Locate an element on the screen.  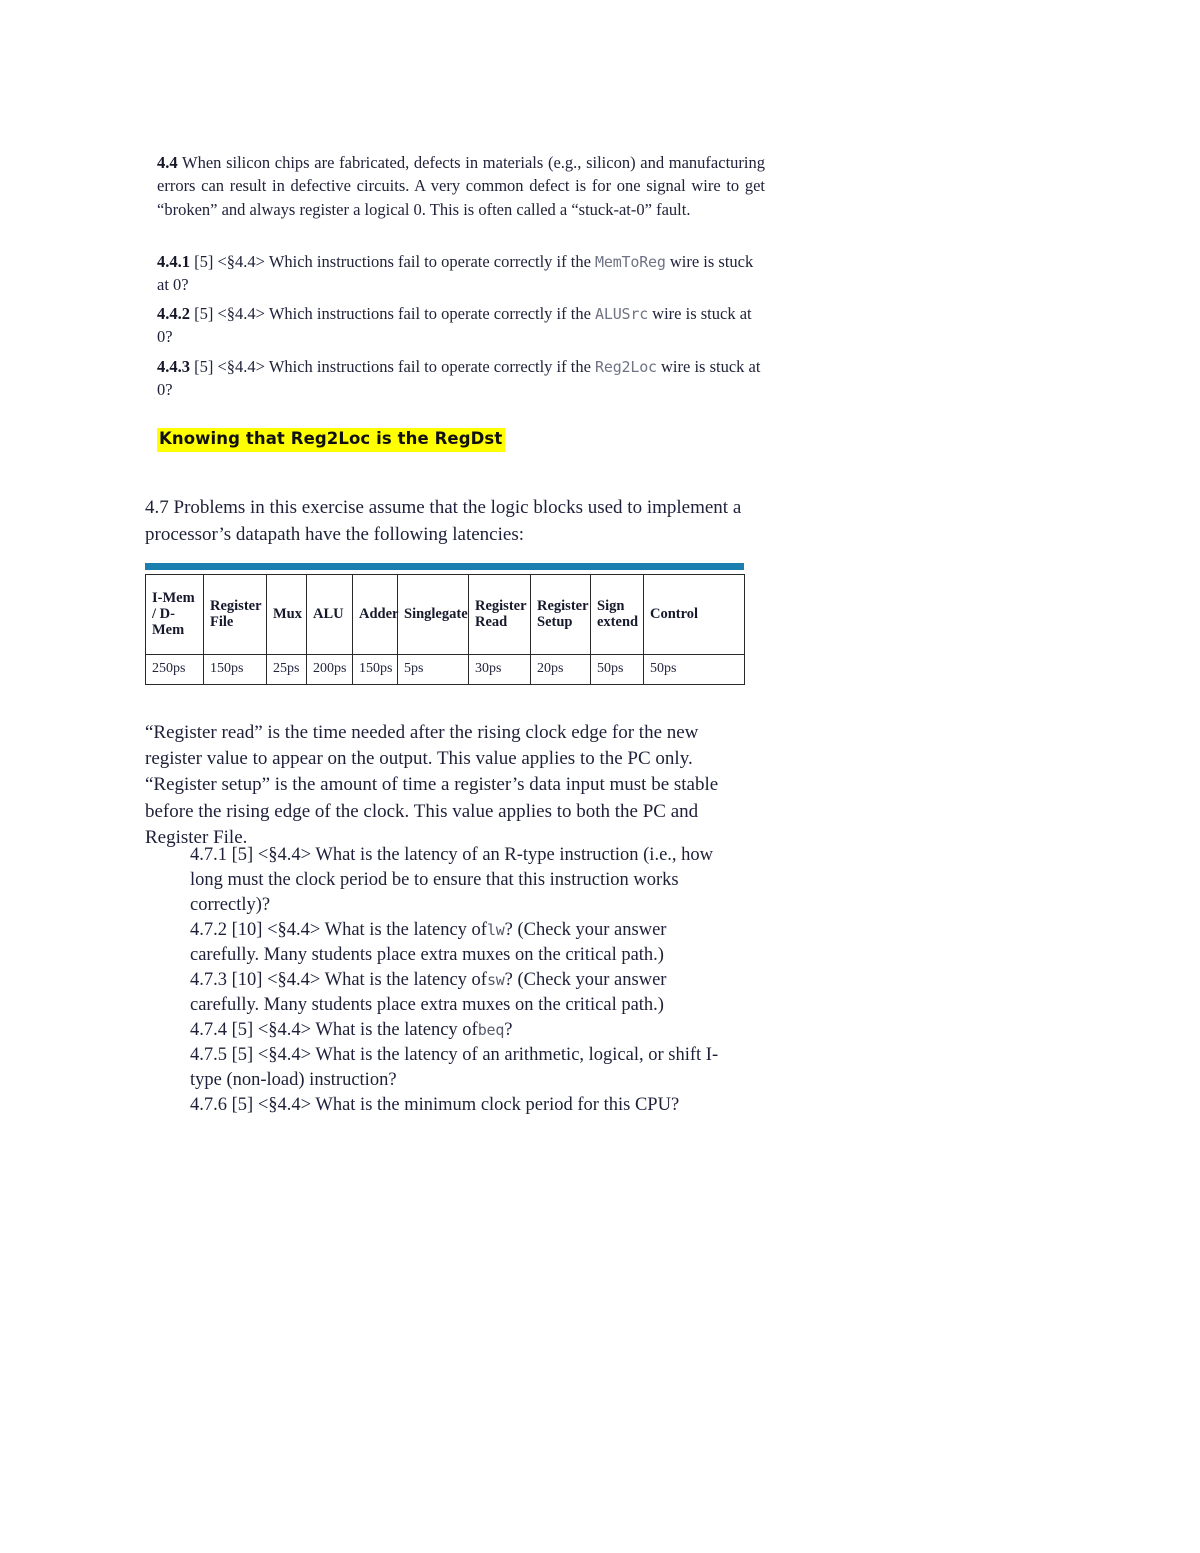
subquestion-4-4-3-code: Reg2Loc is located at coordinates (626, 367).